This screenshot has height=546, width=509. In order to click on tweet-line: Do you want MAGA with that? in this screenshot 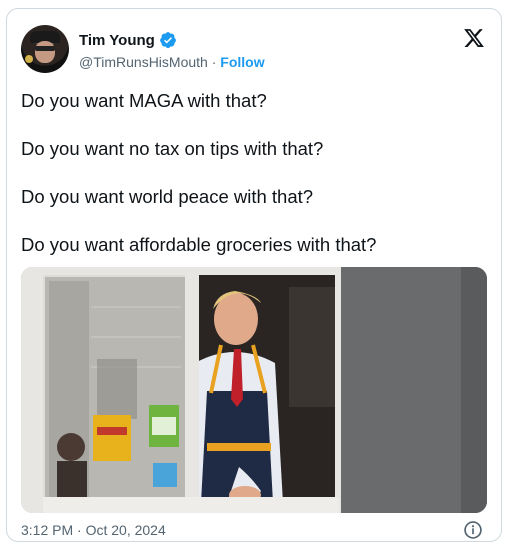, I will do `click(144, 100)`.